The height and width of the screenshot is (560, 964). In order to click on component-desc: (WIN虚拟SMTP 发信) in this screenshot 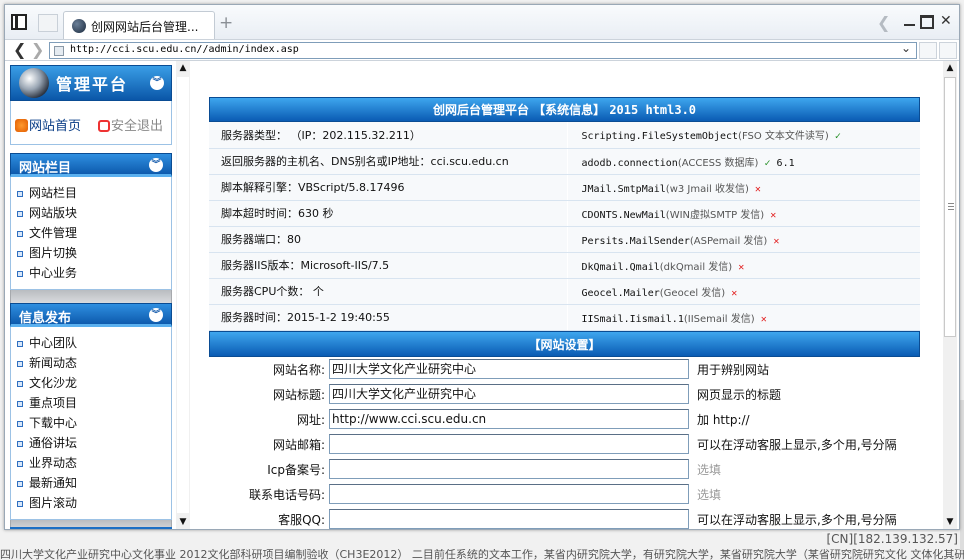, I will do `click(715, 215)`.